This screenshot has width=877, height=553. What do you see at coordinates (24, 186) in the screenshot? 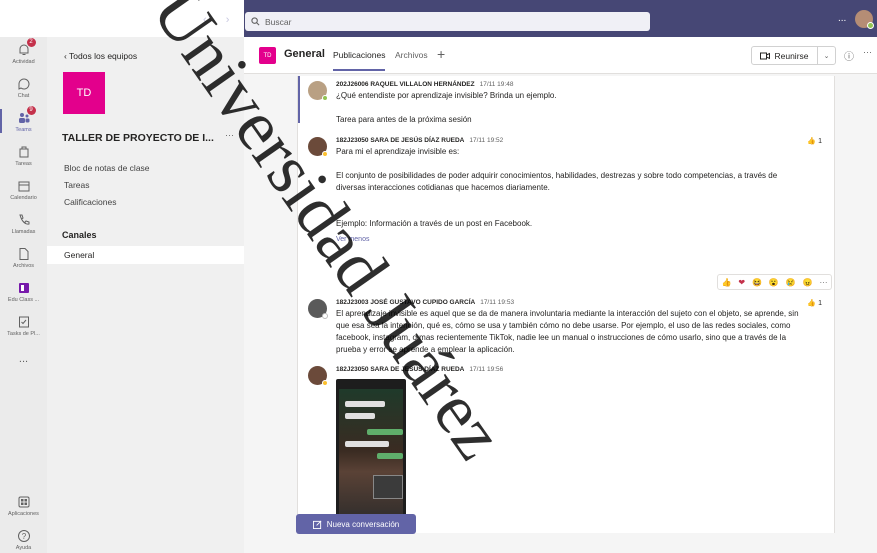
I see `calendar-icon` at bounding box center [24, 186].